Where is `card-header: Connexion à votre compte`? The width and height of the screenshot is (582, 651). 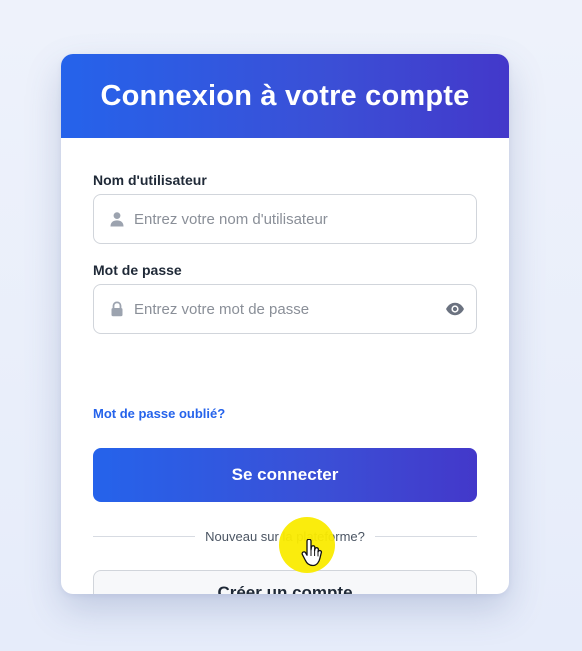 card-header: Connexion à votre compte is located at coordinates (285, 96).